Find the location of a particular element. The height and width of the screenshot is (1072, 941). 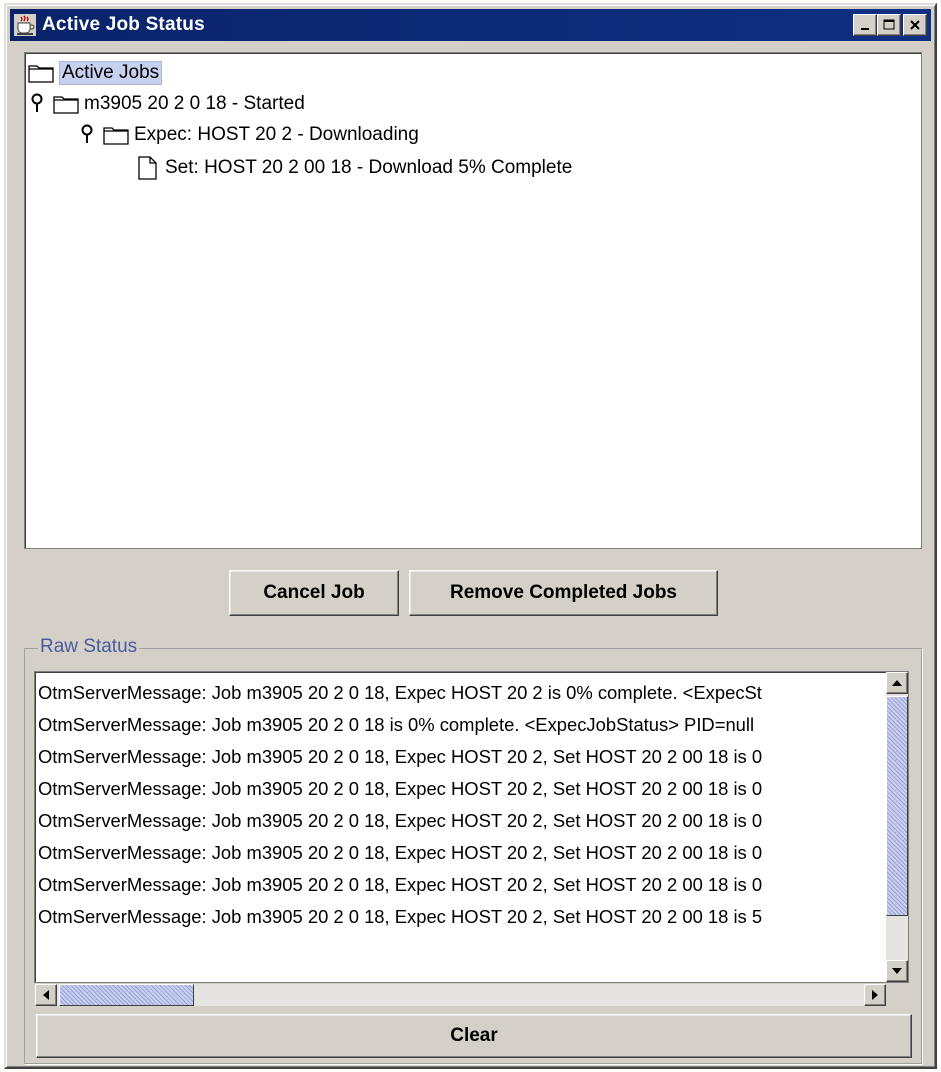

vertical-scrollbar is located at coordinates (897, 827).